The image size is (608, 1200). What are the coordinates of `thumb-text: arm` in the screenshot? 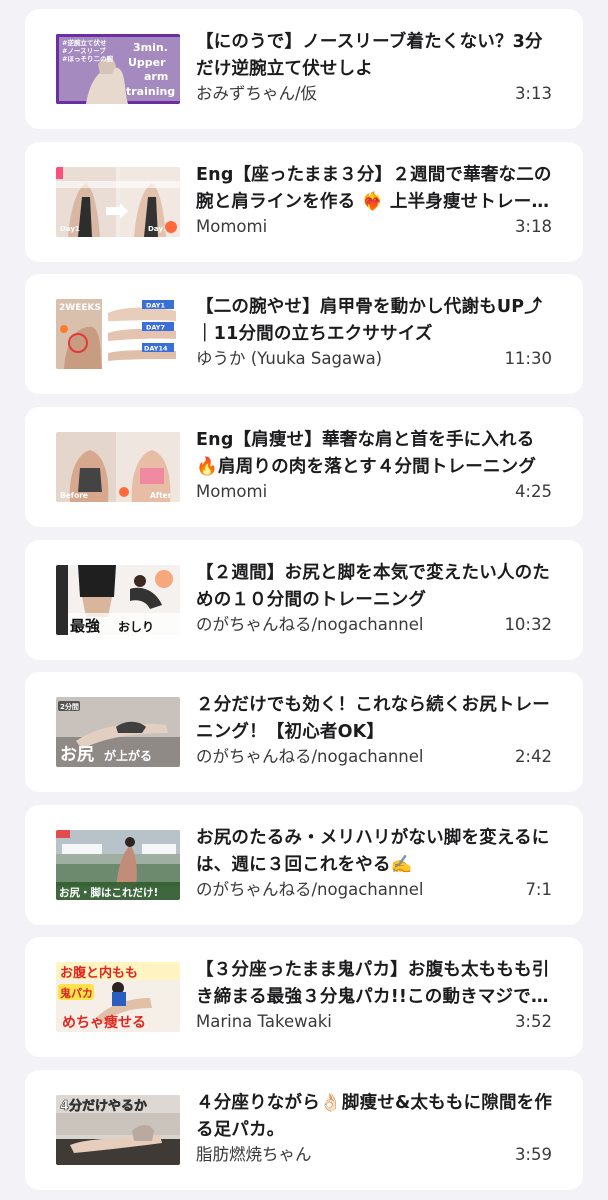 It's located at (156, 76).